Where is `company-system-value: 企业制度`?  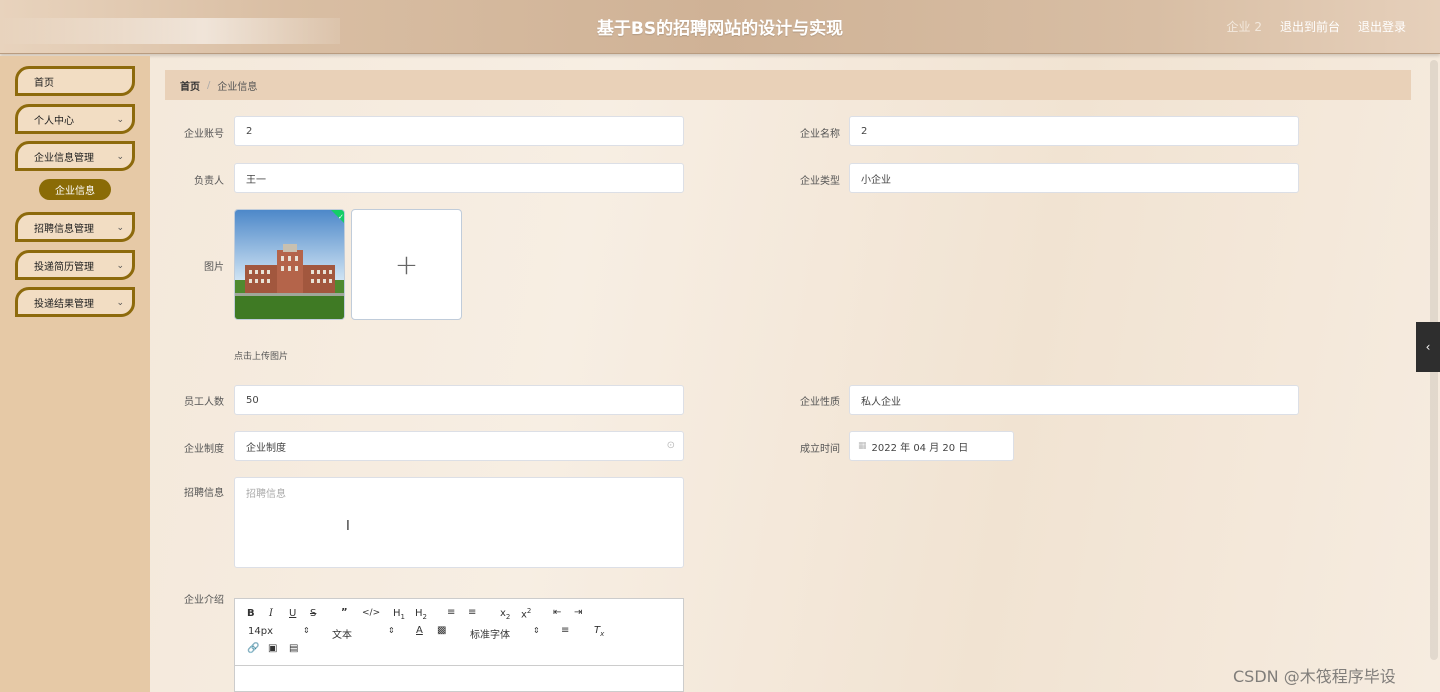 company-system-value: 企业制度 is located at coordinates (266, 448).